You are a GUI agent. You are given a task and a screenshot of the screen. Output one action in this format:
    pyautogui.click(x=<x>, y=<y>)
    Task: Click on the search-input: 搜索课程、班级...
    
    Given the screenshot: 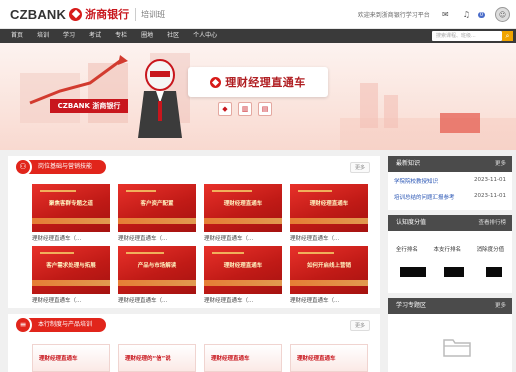 What is the action you would take?
    pyautogui.click(x=467, y=36)
    